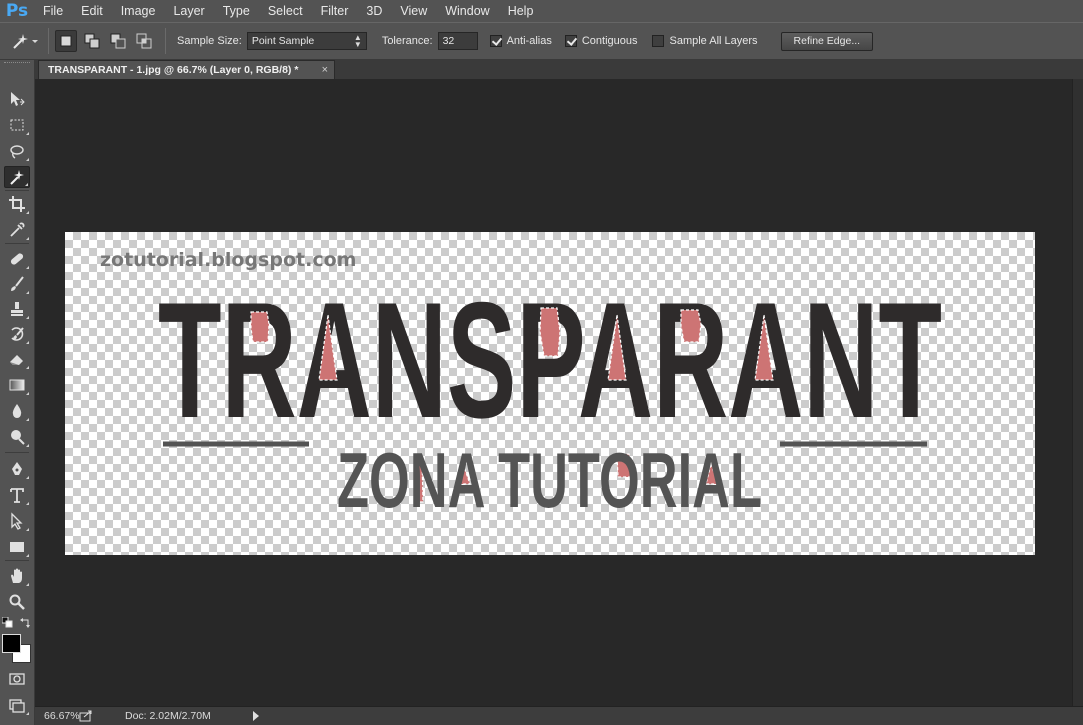 This screenshot has width=1083, height=725. Describe the element at coordinates (168, 716) in the screenshot. I see `document-size-info: Doc: 2.02M/2.70M` at that location.